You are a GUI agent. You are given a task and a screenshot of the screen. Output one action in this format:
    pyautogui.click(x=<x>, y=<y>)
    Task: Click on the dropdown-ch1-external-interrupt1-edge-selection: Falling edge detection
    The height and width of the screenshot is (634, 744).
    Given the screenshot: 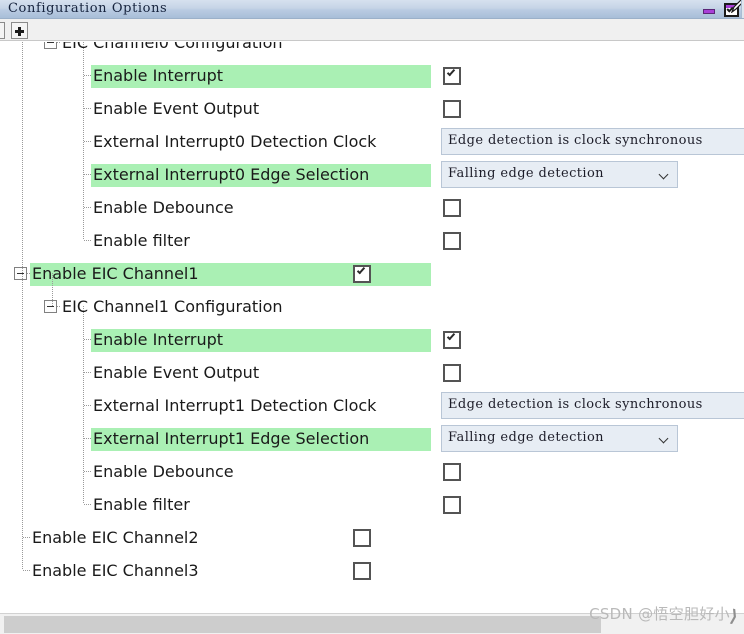 What is the action you would take?
    pyautogui.click(x=559, y=438)
    